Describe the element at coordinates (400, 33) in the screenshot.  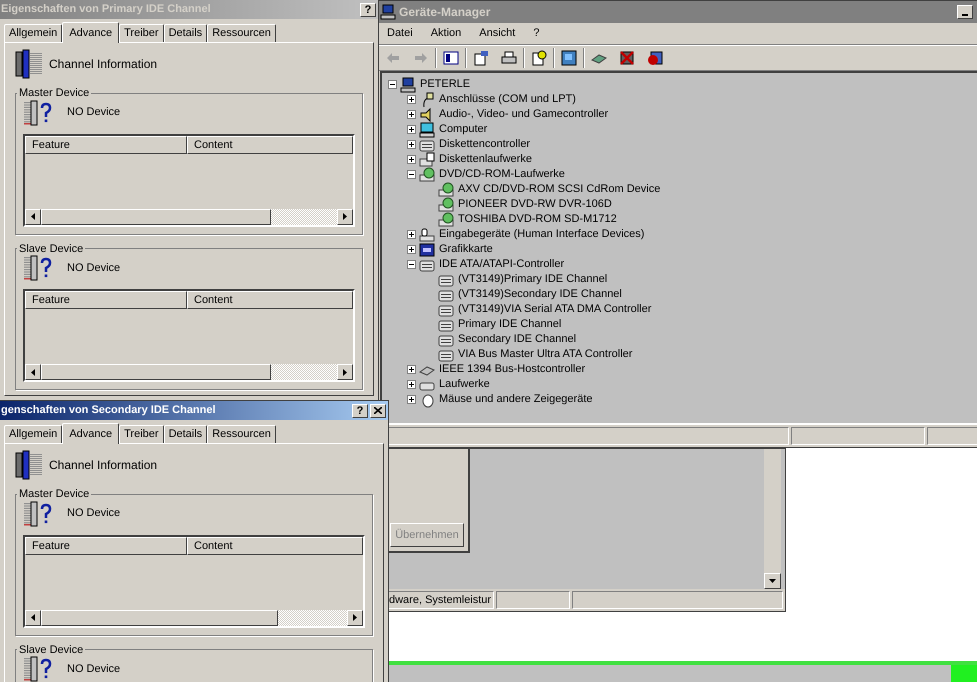
I see `menu-item: Datei` at that location.